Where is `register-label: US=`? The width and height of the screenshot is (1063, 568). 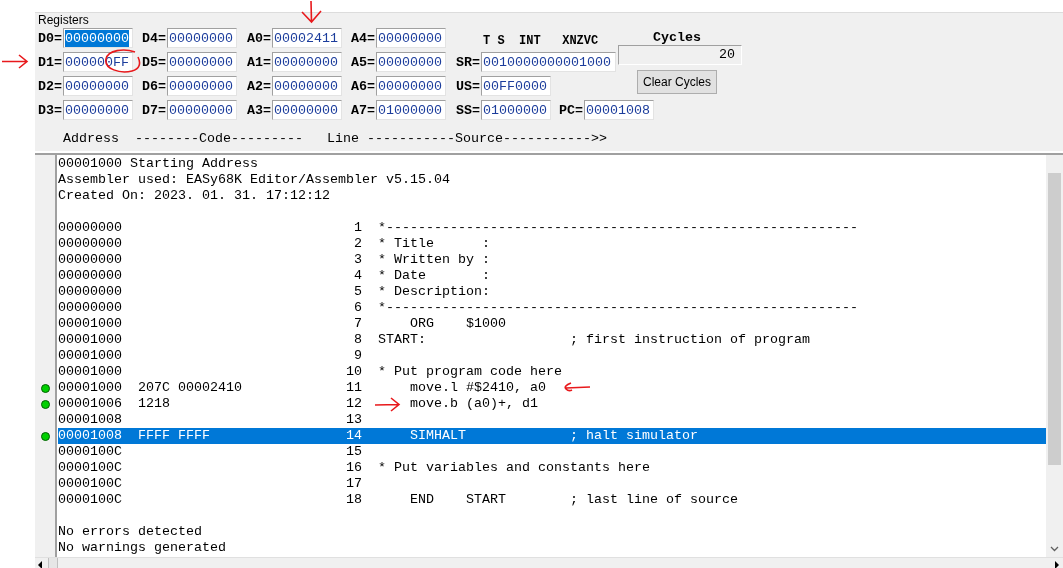
register-label: US= is located at coordinates (468, 86).